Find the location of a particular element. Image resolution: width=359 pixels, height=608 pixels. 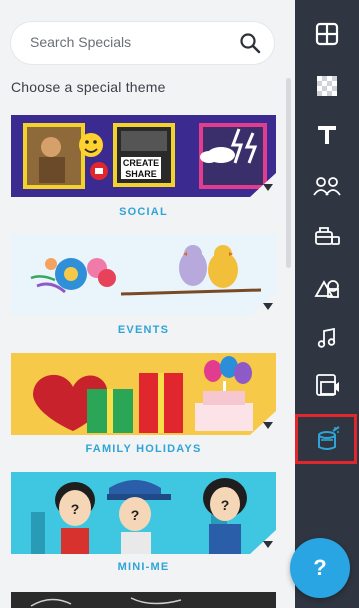

theme-card-events is located at coordinates (143, 275).